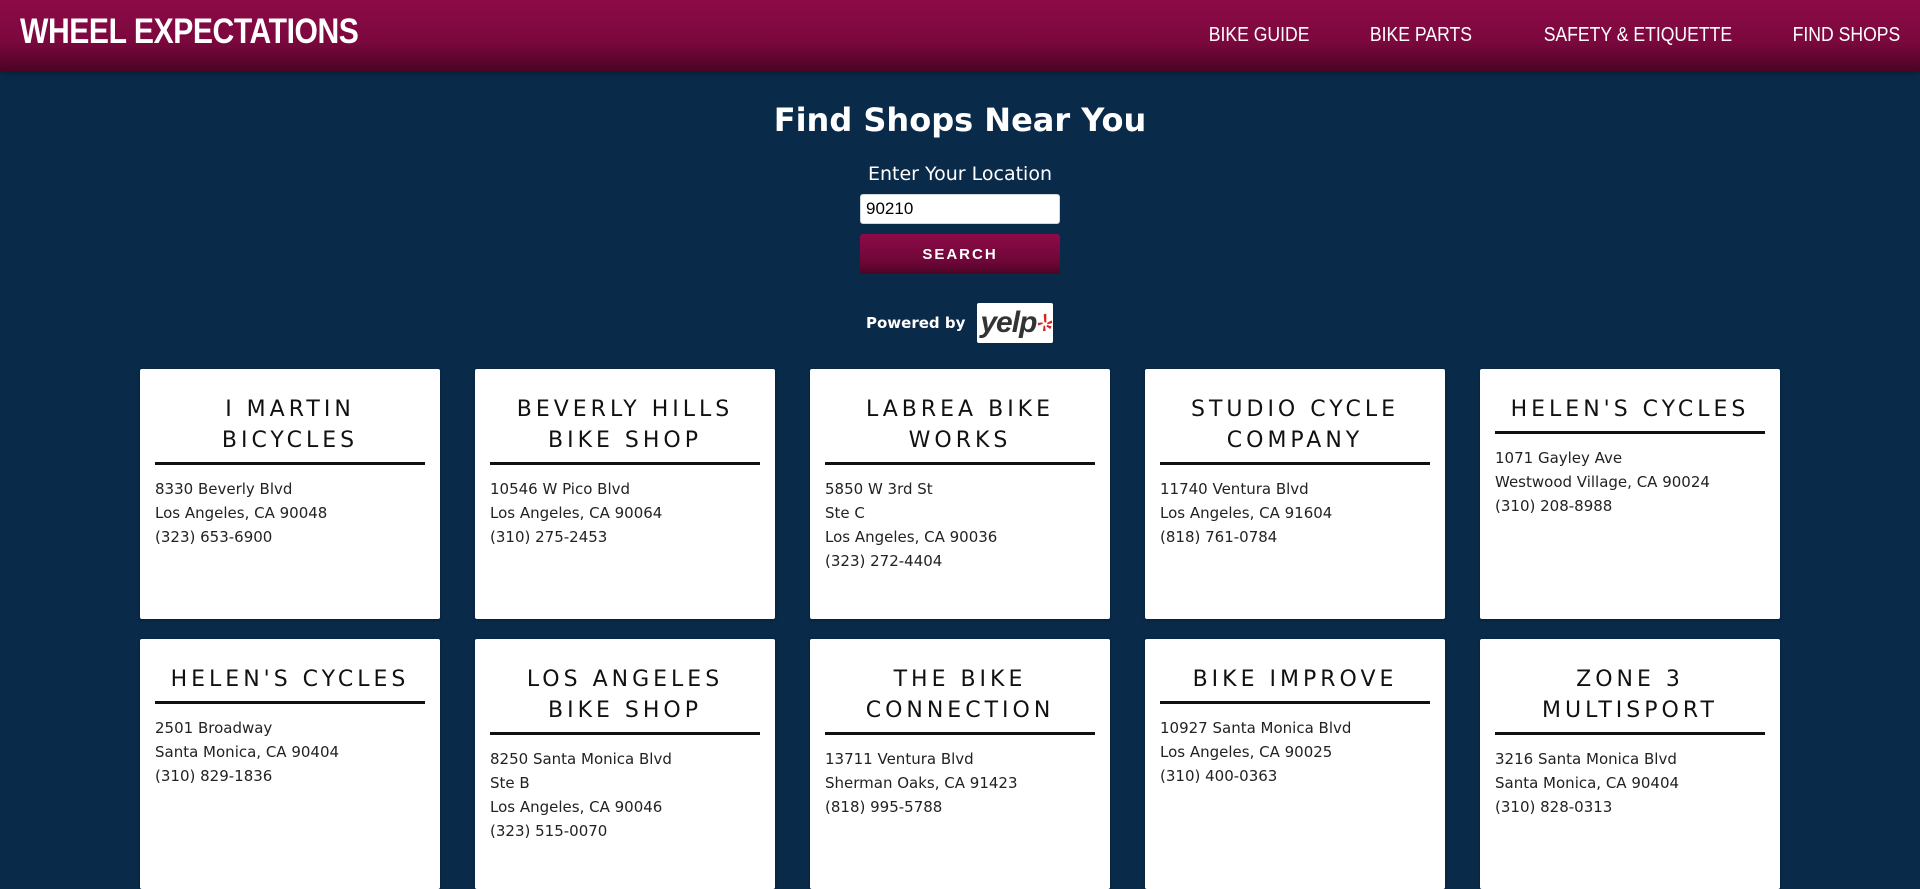 The image size is (1920, 889). I want to click on shop-phone: (323) 653-6900, so click(214, 537).